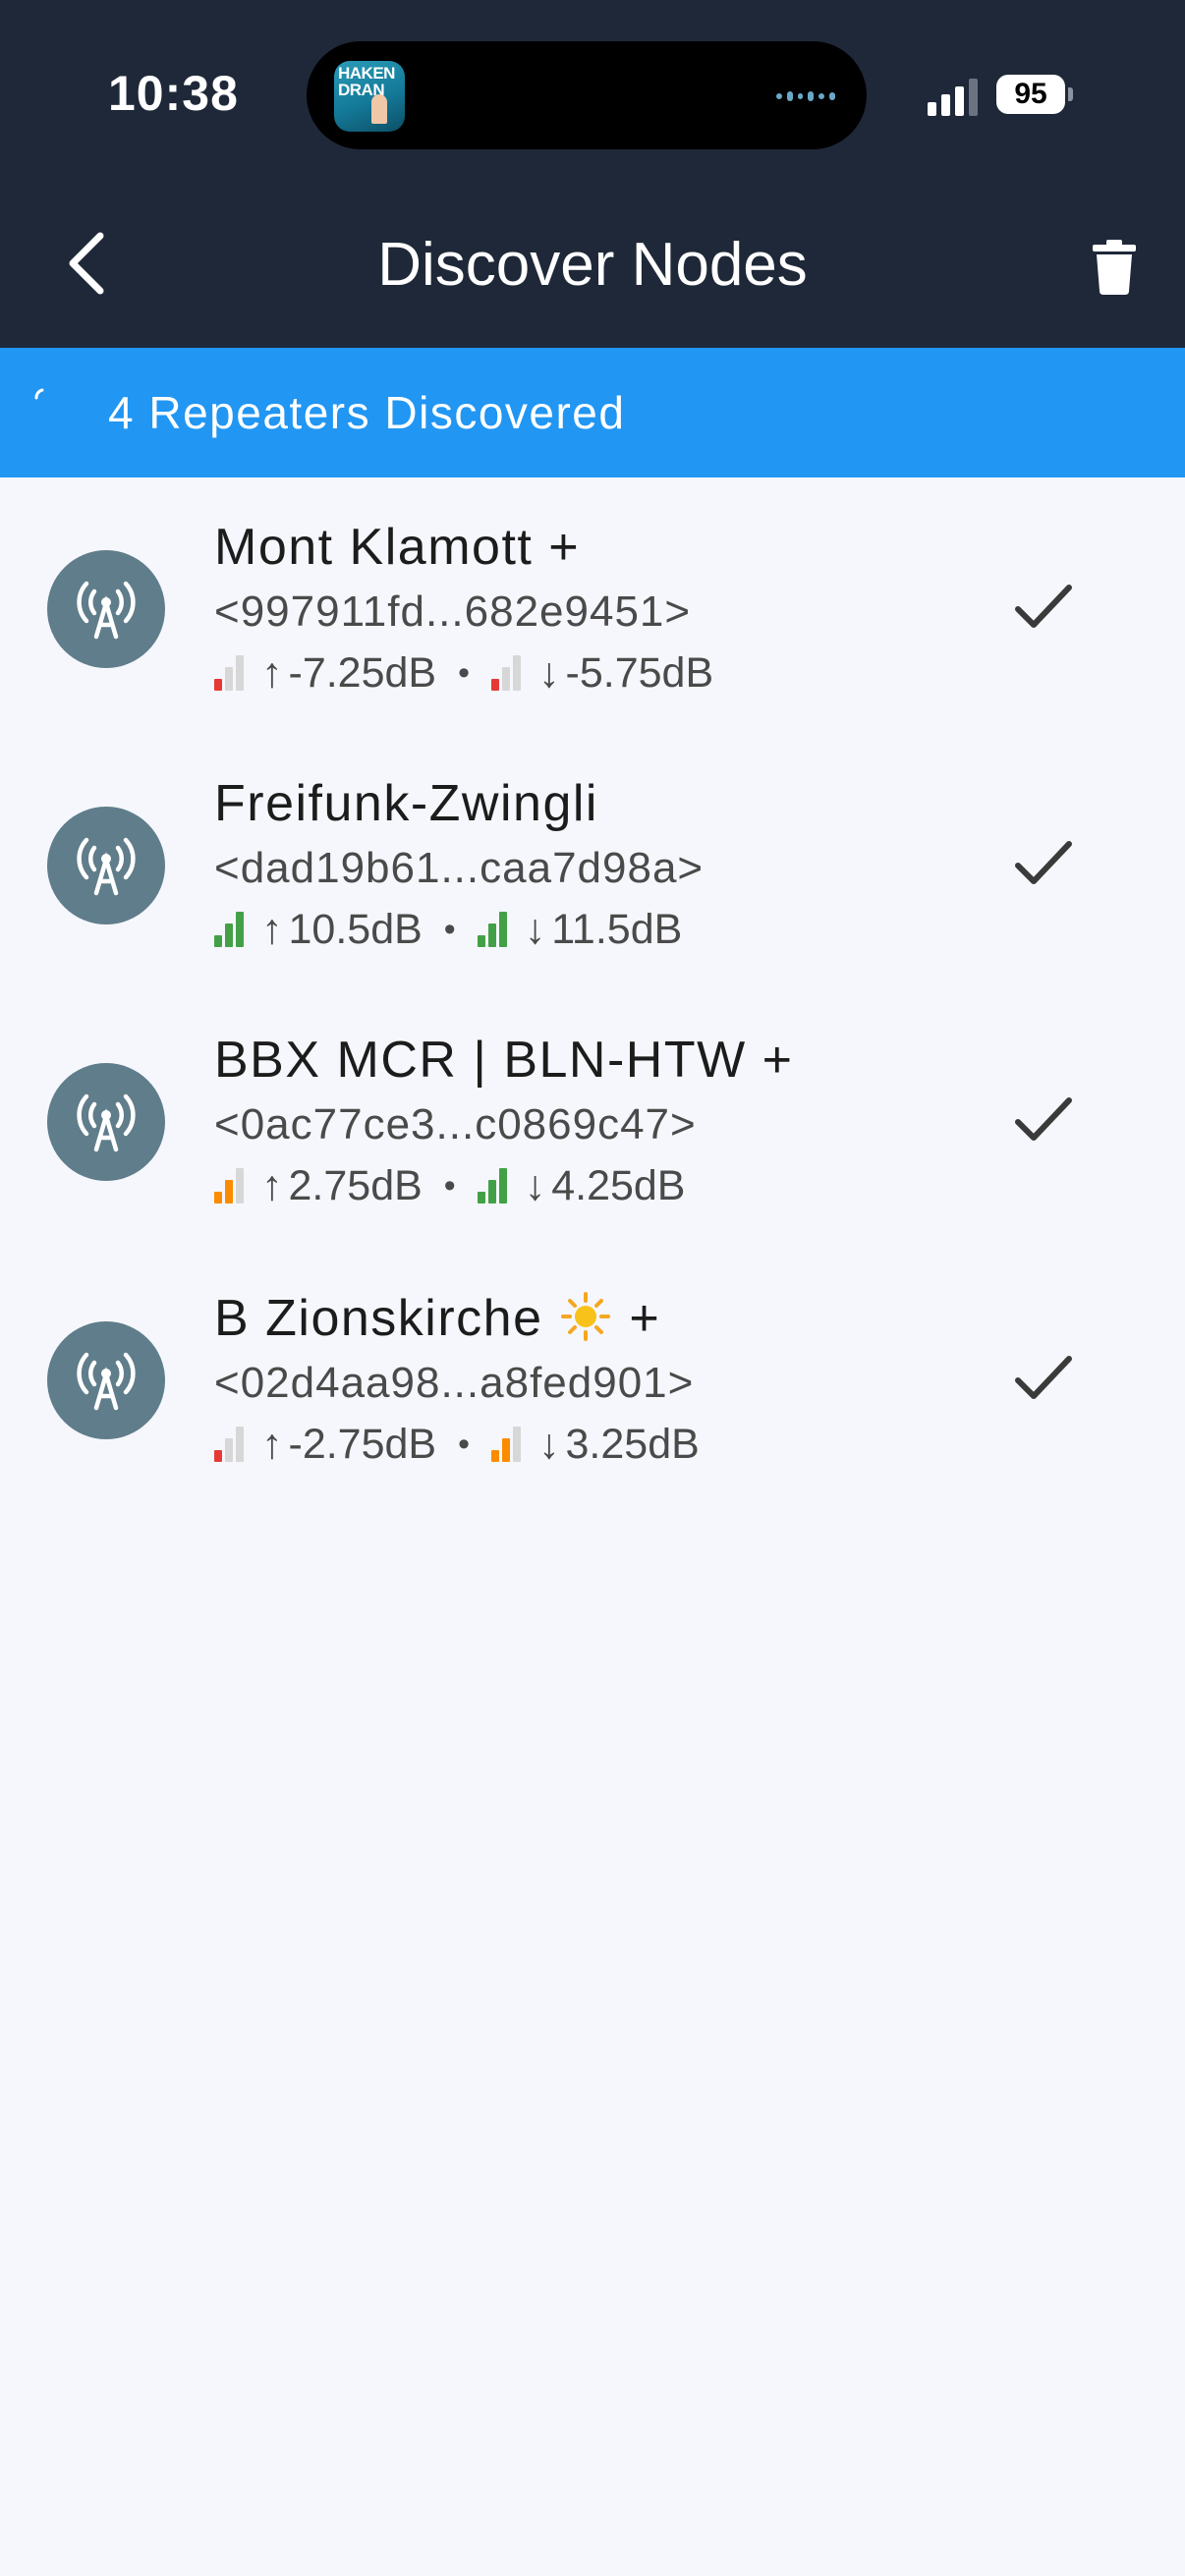 This screenshot has width=1185, height=2576. What do you see at coordinates (455, 1383) in the screenshot?
I see `node-public-key: <02d4aa98...a8fed901>` at bounding box center [455, 1383].